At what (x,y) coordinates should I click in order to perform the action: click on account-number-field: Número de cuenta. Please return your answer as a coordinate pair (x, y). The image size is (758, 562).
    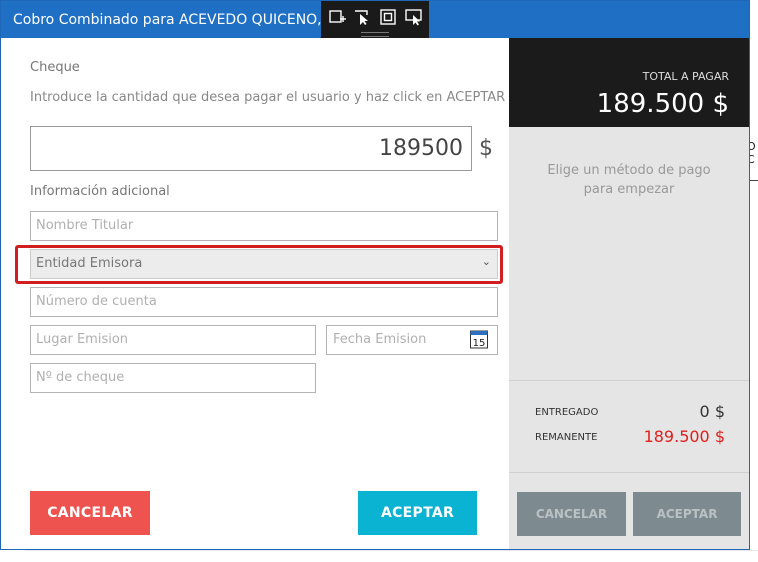
    Looking at the image, I should click on (264, 302).